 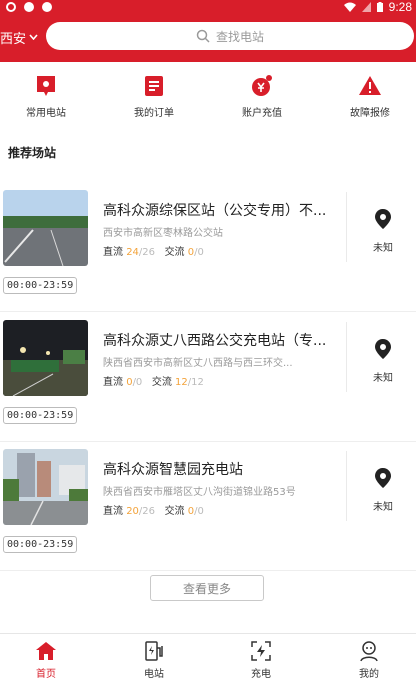 I want to click on notification-icon, so click(x=11, y=7).